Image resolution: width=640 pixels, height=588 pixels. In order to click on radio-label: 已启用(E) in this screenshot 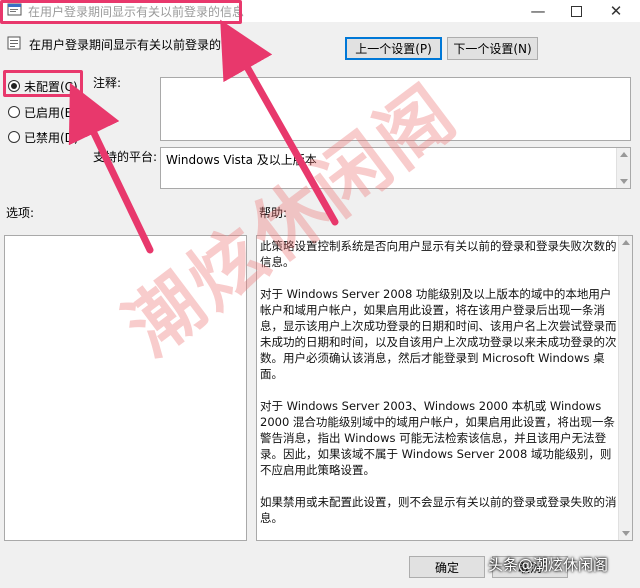, I will do `click(50, 112)`.